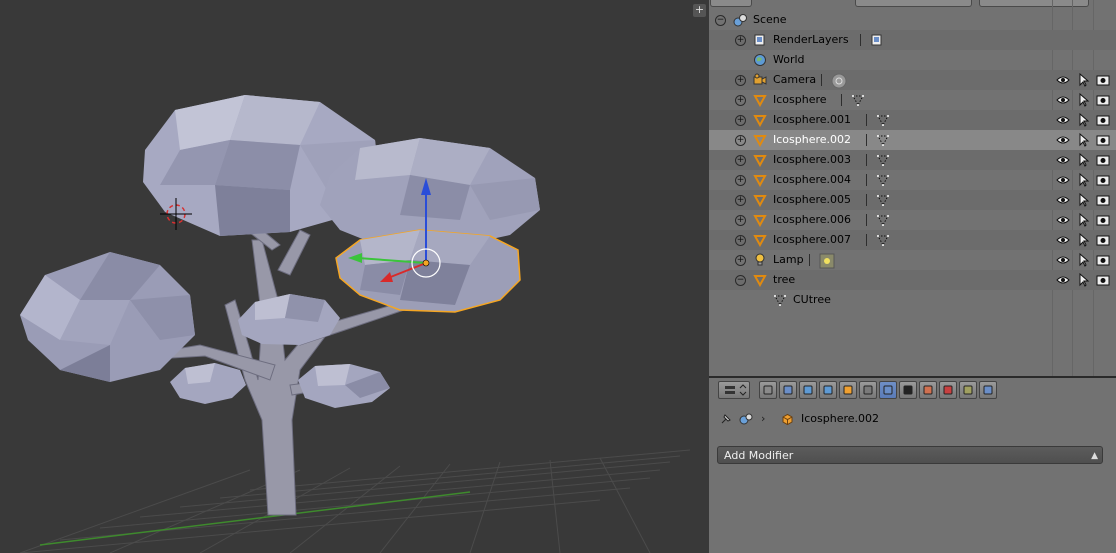 This screenshot has height=553, width=1116. I want to click on outliner-row-label: CUtree, so click(812, 299).